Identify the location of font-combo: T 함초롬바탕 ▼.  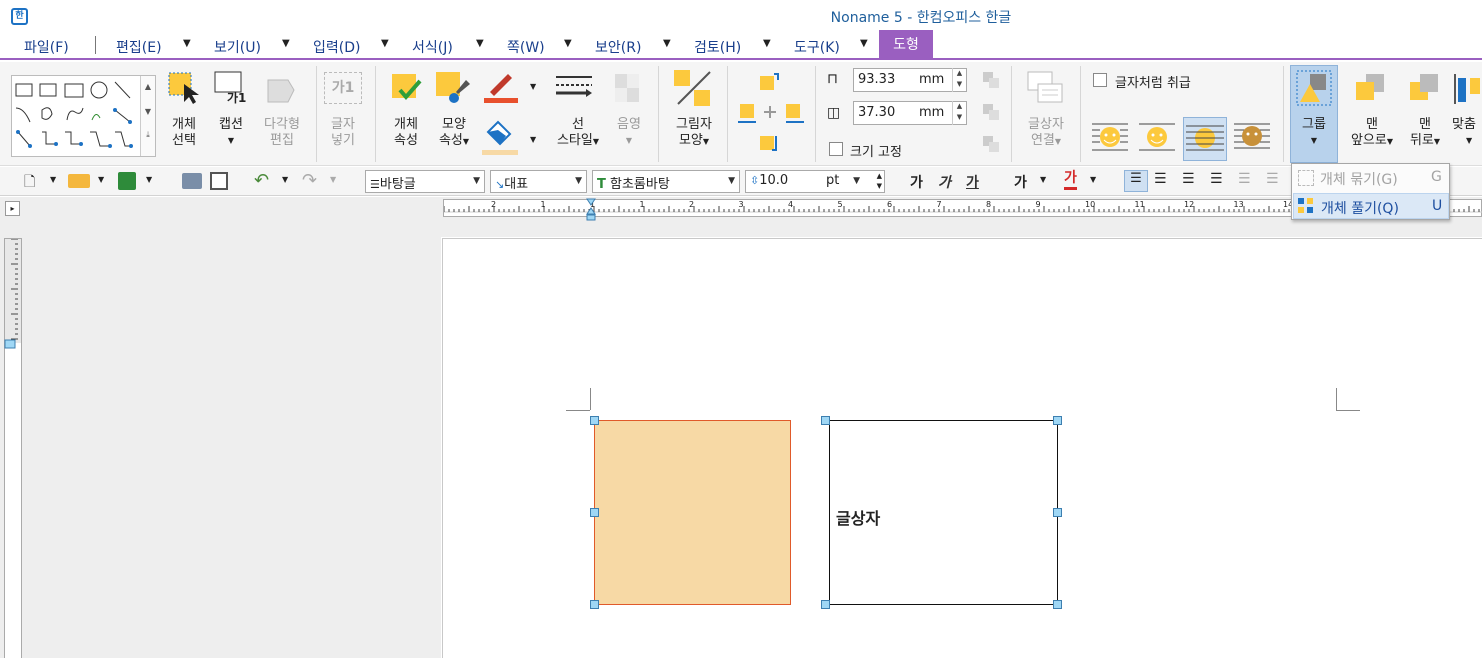
(666, 181).